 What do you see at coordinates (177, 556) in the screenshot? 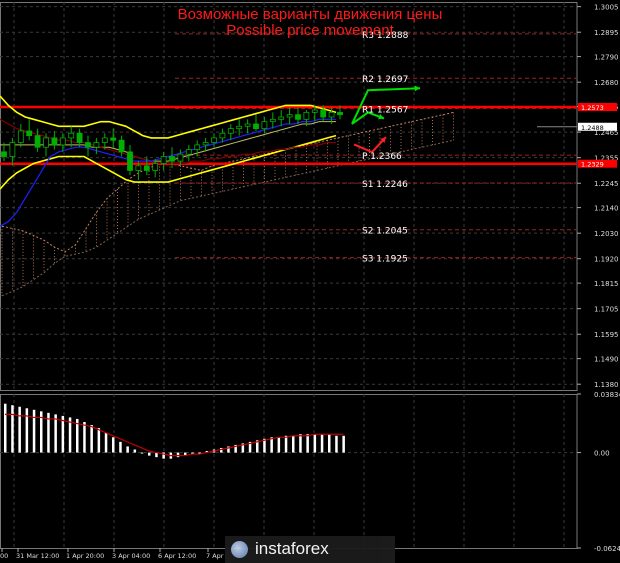
I see `x-tick-label: 6 Apr 12:00` at bounding box center [177, 556].